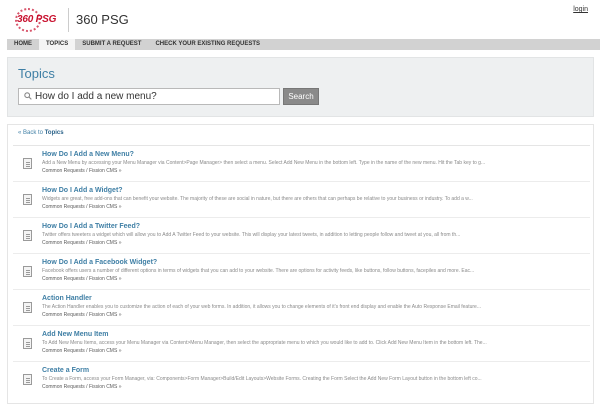  What do you see at coordinates (31, 133) in the screenshot?
I see `back-prefix: « Back to` at bounding box center [31, 133].